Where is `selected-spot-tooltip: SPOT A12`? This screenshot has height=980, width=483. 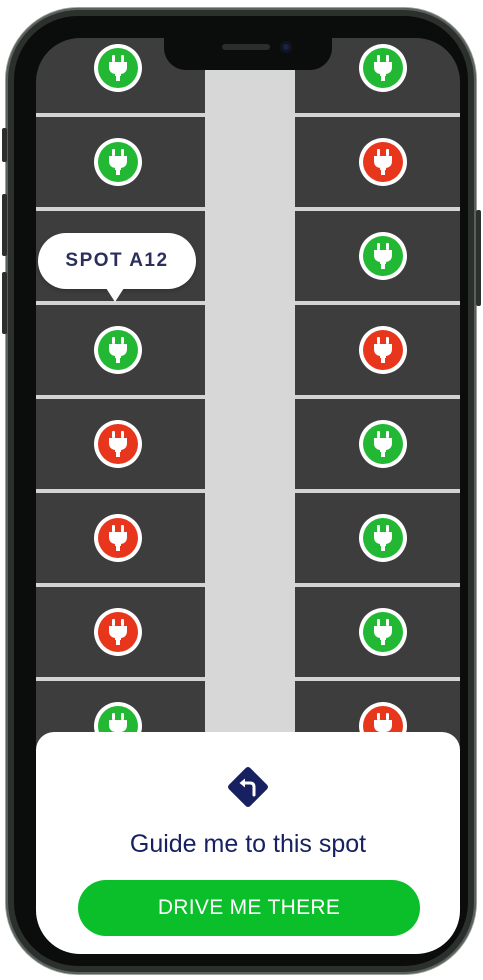 selected-spot-tooltip: SPOT A12 is located at coordinates (117, 261).